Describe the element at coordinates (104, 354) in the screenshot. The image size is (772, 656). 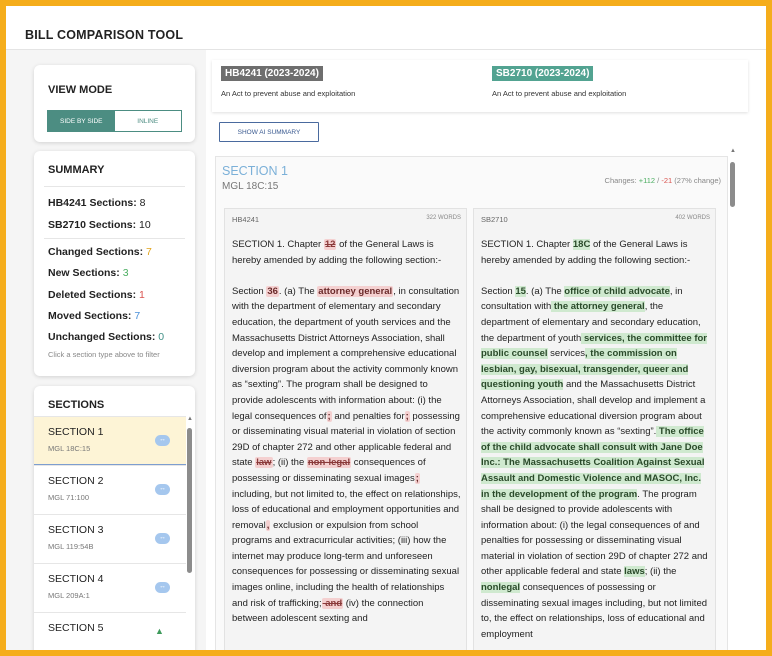
I see `filter-hint: Click a section type above to filter` at that location.